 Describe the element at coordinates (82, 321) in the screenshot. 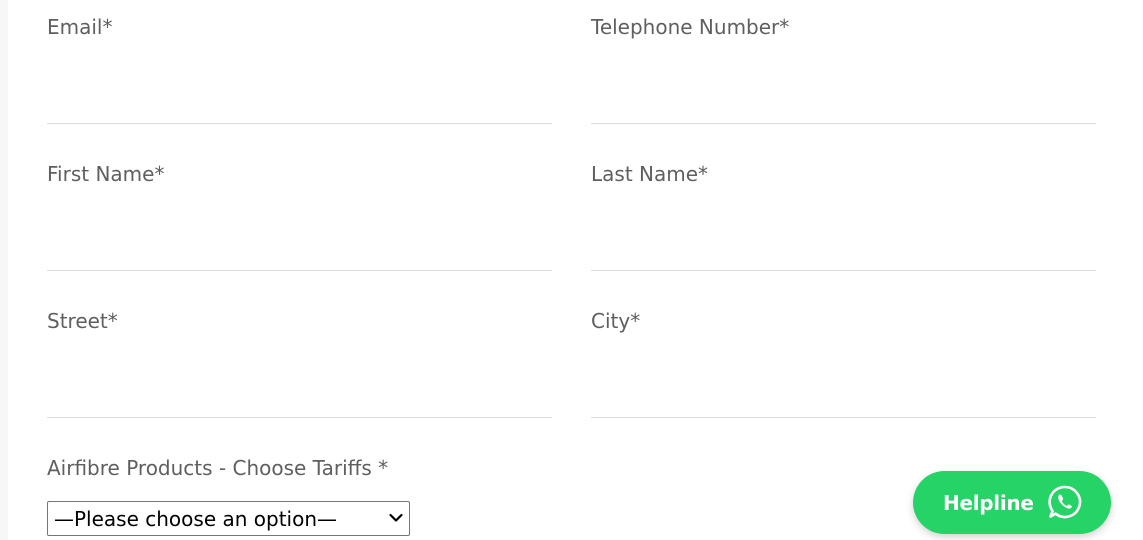

I see `street-label: Street*` at that location.